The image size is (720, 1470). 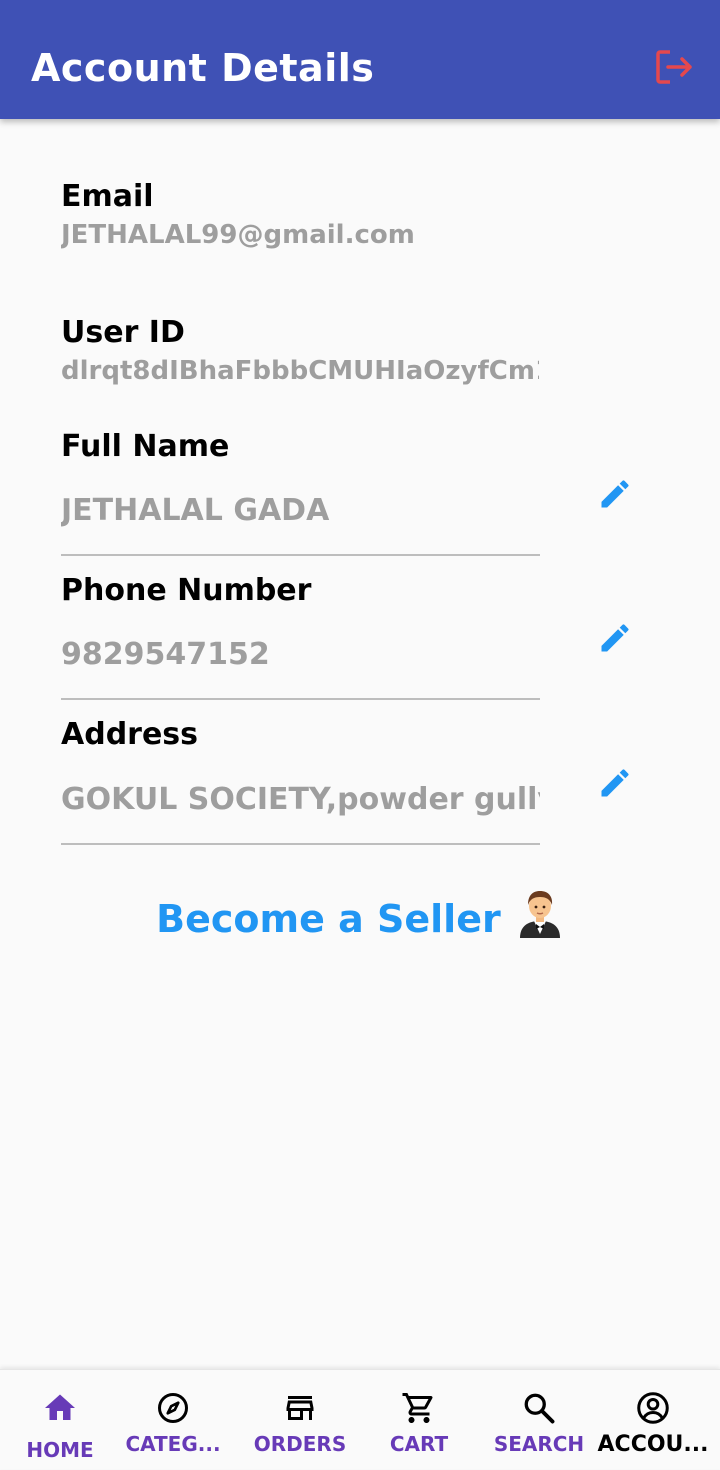 I want to click on nav-home: HOME, so click(x=60, y=1420).